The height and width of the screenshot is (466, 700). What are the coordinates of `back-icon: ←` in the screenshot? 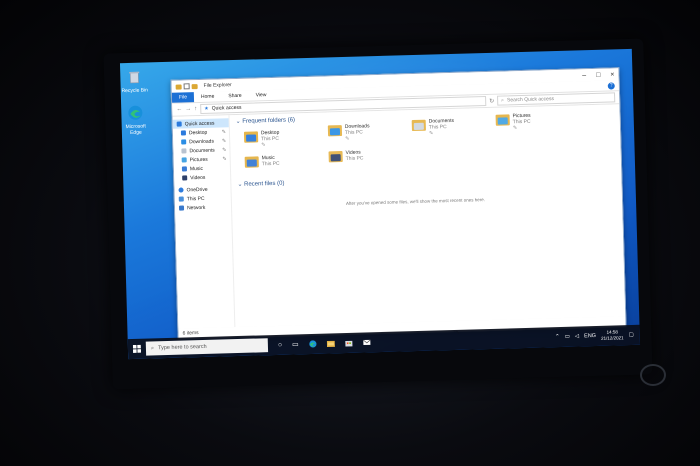 It's located at (179, 109).